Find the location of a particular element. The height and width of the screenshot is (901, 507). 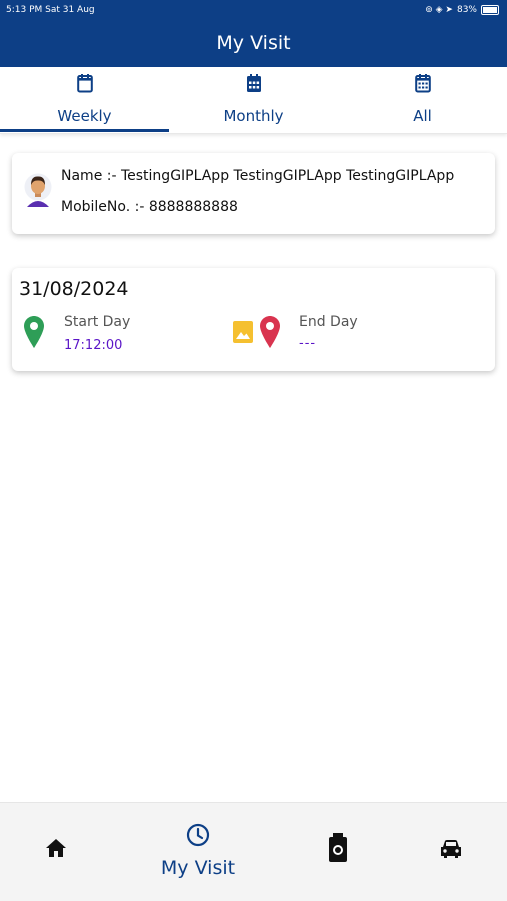

tab-selected-indicator is located at coordinates (84, 130).